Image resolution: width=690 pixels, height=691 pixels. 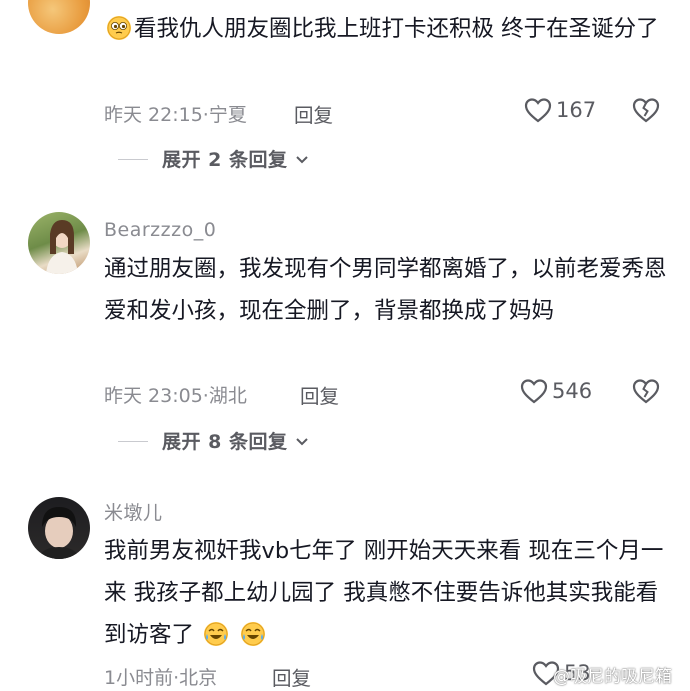 I want to click on comment-location: 宁夏, so click(x=227, y=115).